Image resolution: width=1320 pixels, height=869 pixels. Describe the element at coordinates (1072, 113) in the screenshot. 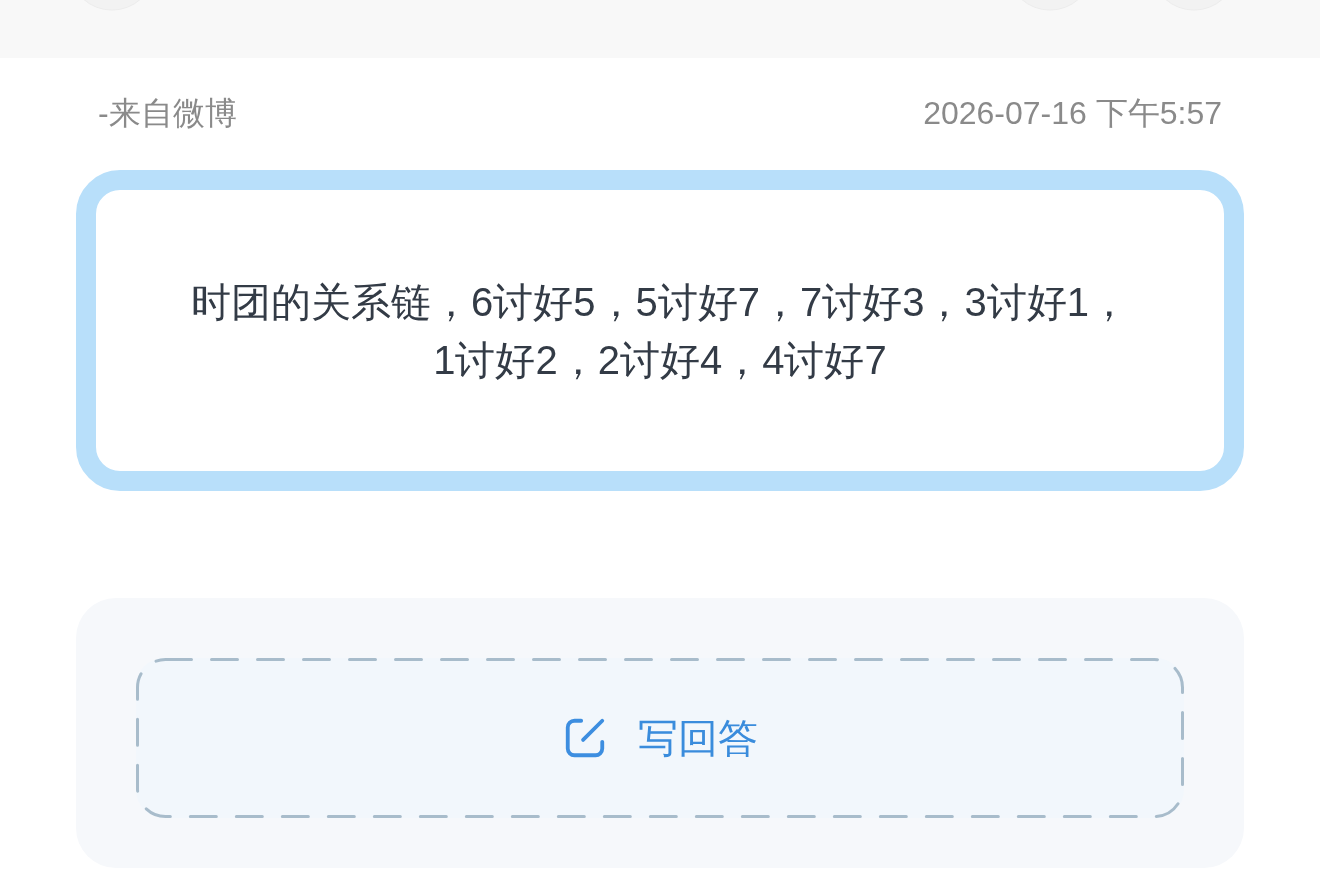

I see `timestamp: 2026-07-16 下午5:57` at that location.